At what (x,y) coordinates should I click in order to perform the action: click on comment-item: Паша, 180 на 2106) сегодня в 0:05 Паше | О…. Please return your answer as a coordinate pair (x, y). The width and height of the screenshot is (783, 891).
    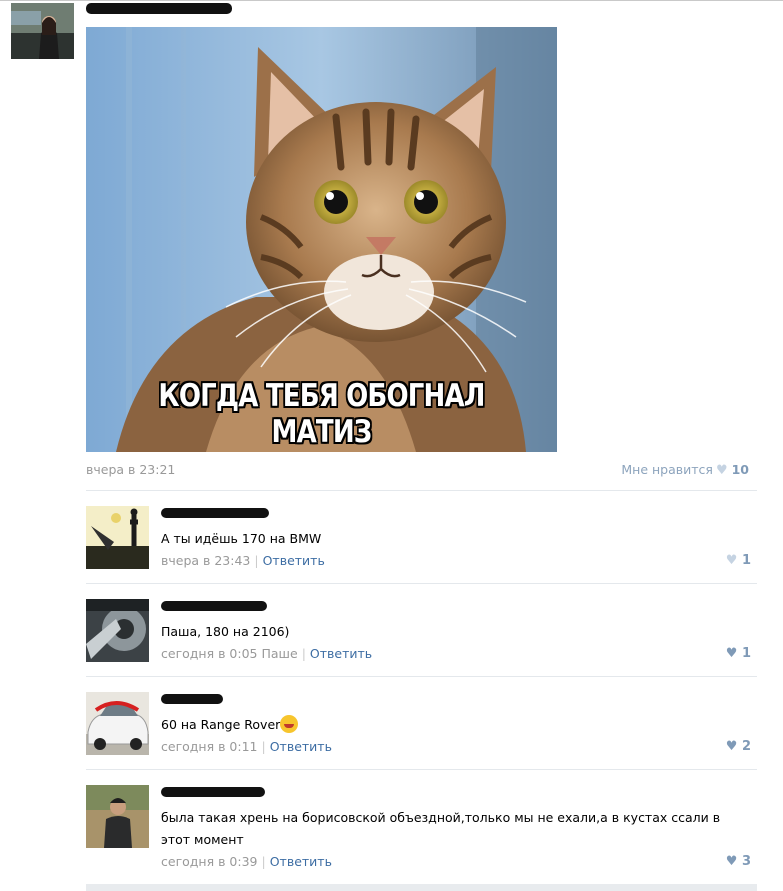
    Looking at the image, I should click on (421, 633).